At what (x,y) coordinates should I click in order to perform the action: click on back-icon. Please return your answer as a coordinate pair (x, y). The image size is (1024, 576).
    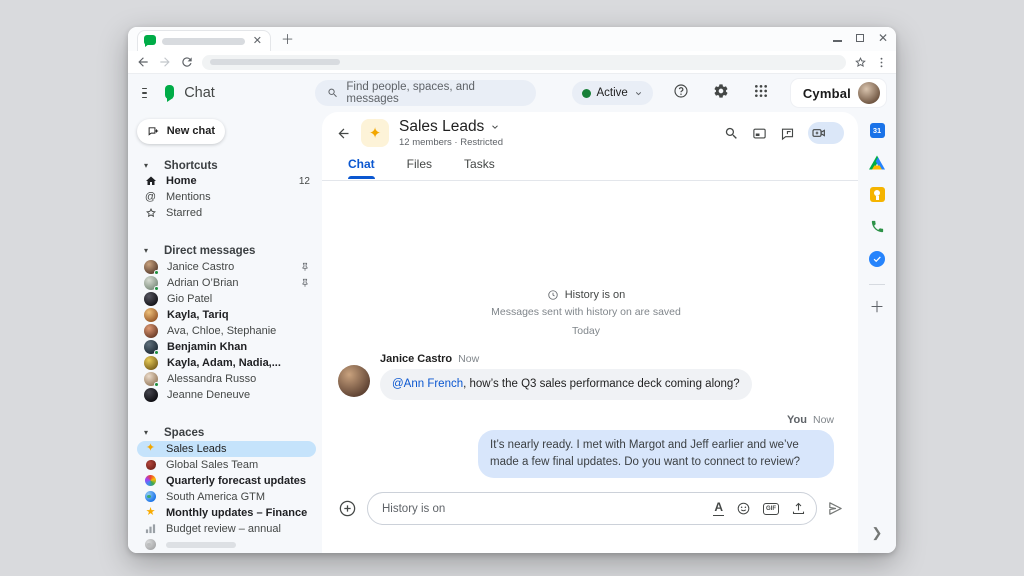
    Looking at the image, I should click on (143, 62).